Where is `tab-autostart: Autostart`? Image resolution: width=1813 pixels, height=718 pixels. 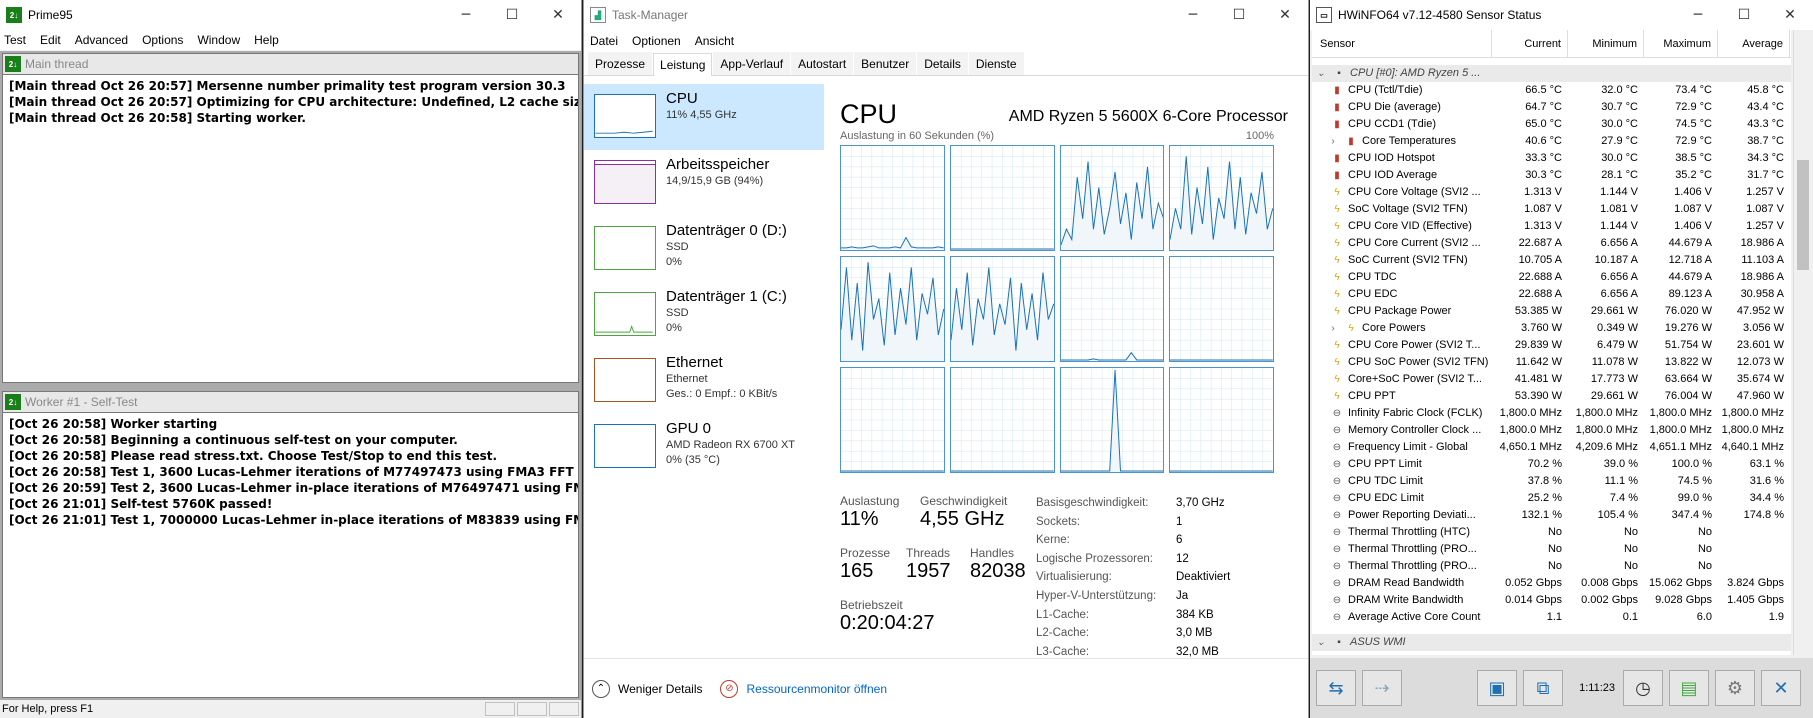 tab-autostart: Autostart is located at coordinates (822, 63).